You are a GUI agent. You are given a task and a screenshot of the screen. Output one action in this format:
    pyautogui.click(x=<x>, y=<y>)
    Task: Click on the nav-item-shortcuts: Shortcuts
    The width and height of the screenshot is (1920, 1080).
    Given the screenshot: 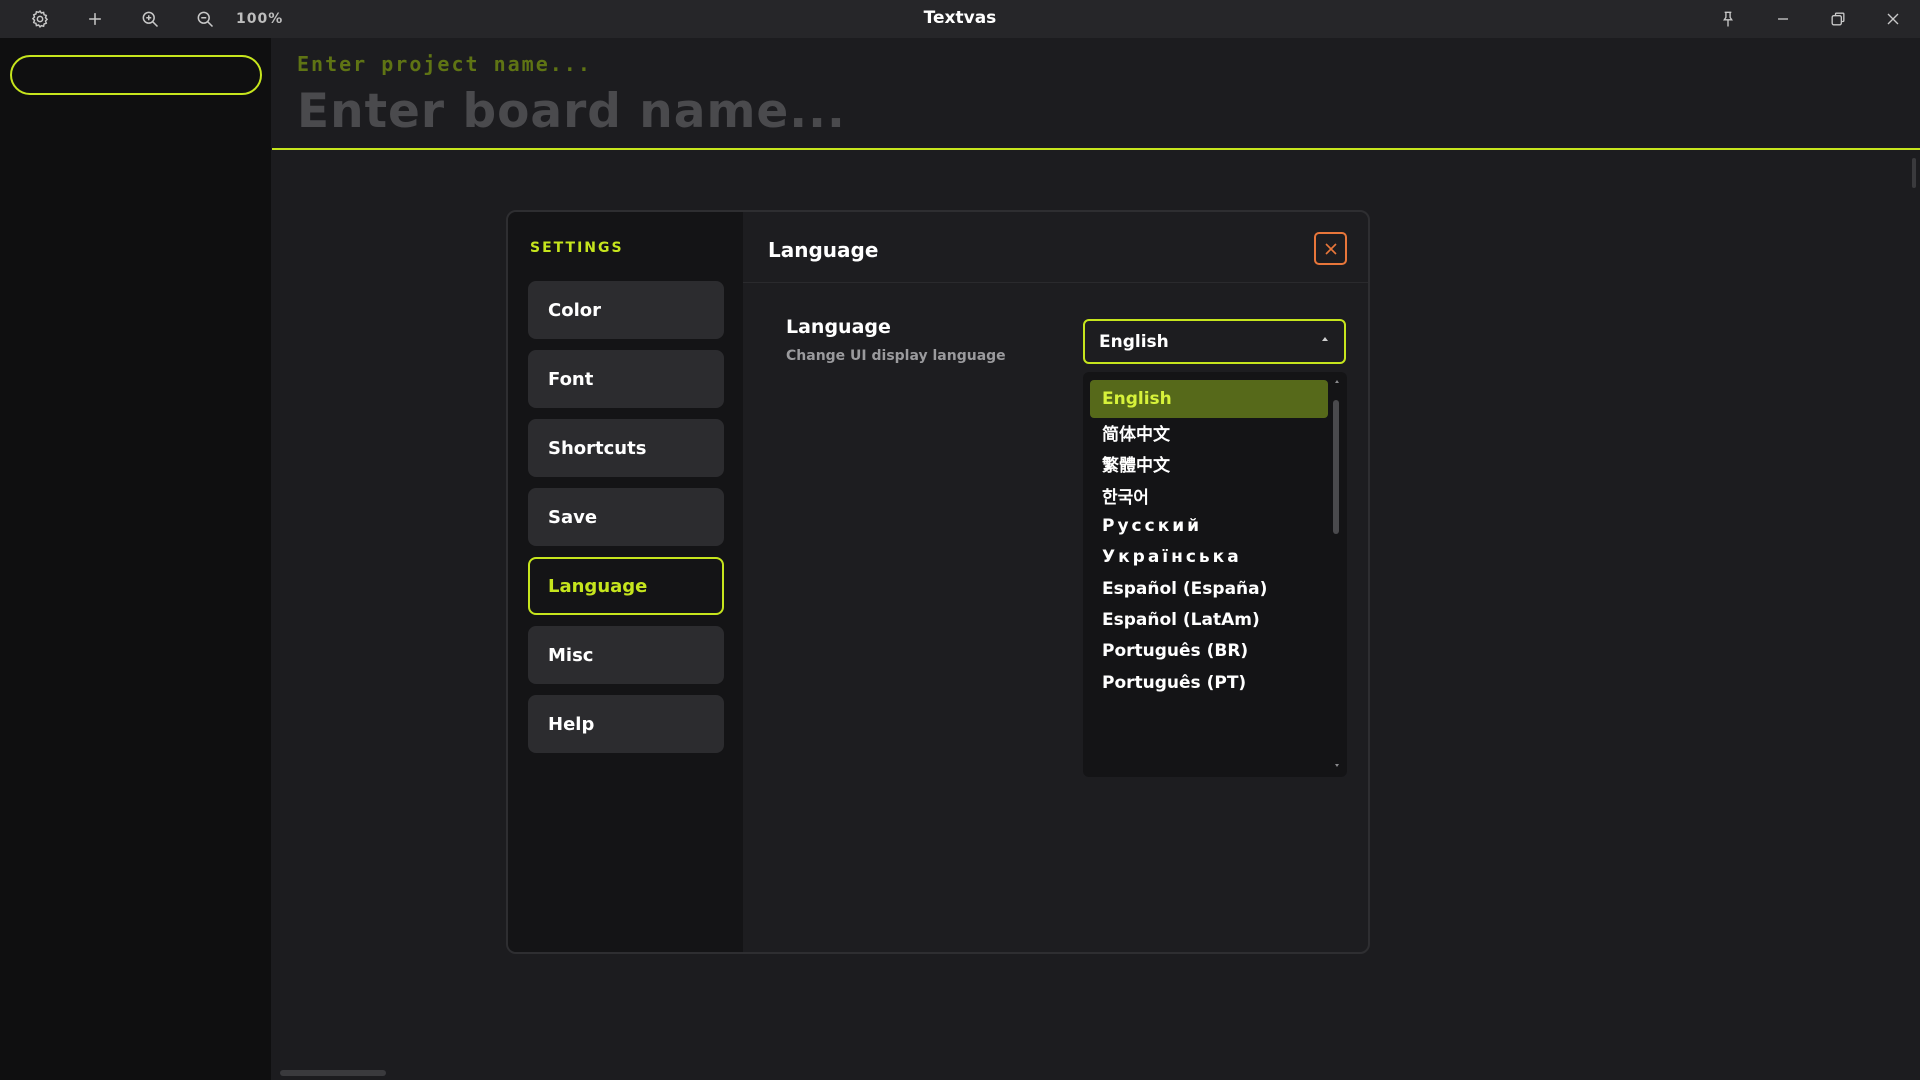 What is the action you would take?
    pyautogui.click(x=626, y=448)
    